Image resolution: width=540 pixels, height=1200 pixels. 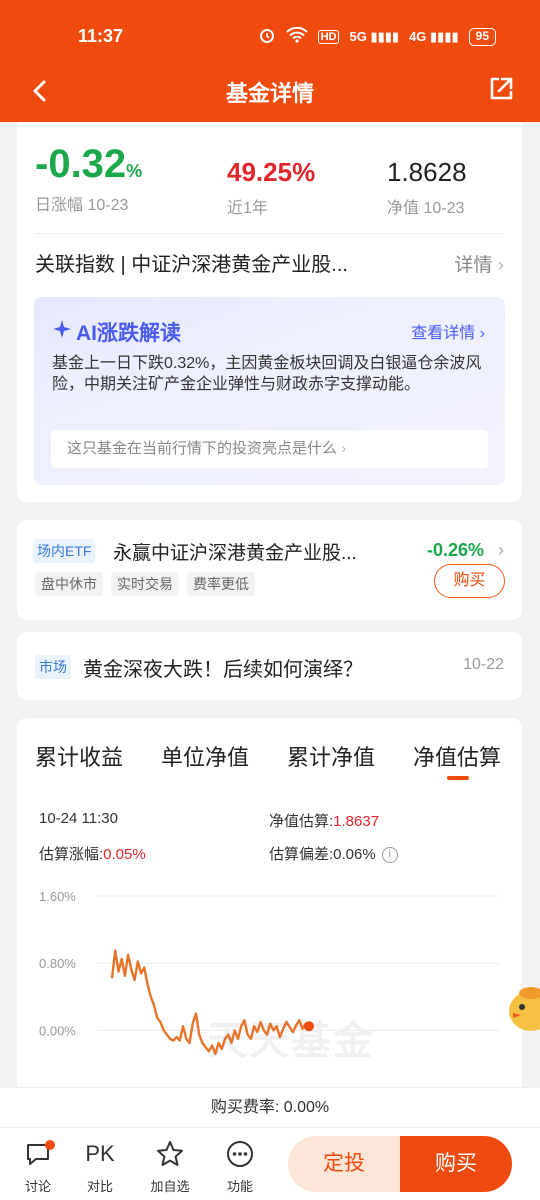 I want to click on bottom-nav-label: 加自选, so click(x=170, y=1186).